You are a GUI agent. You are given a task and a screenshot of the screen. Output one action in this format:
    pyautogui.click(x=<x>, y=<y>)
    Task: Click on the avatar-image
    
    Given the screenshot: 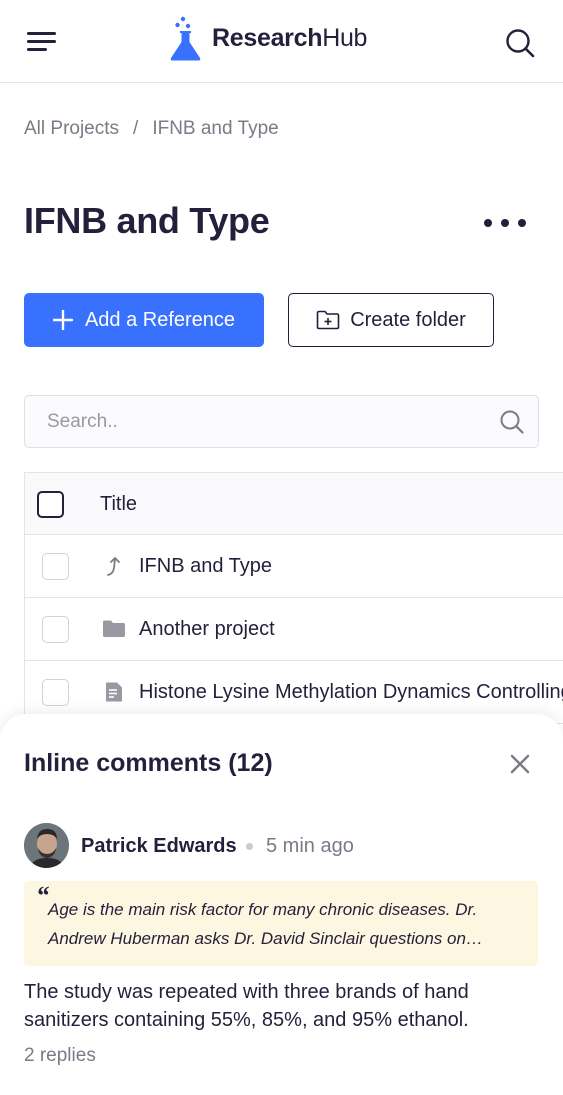 What is the action you would take?
    pyautogui.click(x=46, y=845)
    